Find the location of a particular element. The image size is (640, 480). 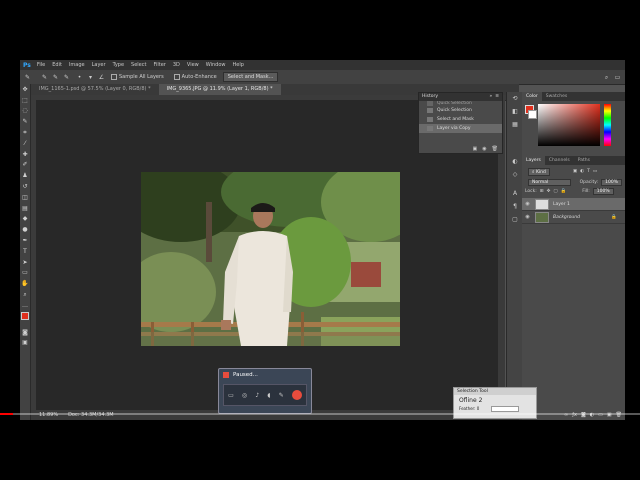

snapshot-camera-icon: ◉ is located at coordinates (484, 149).